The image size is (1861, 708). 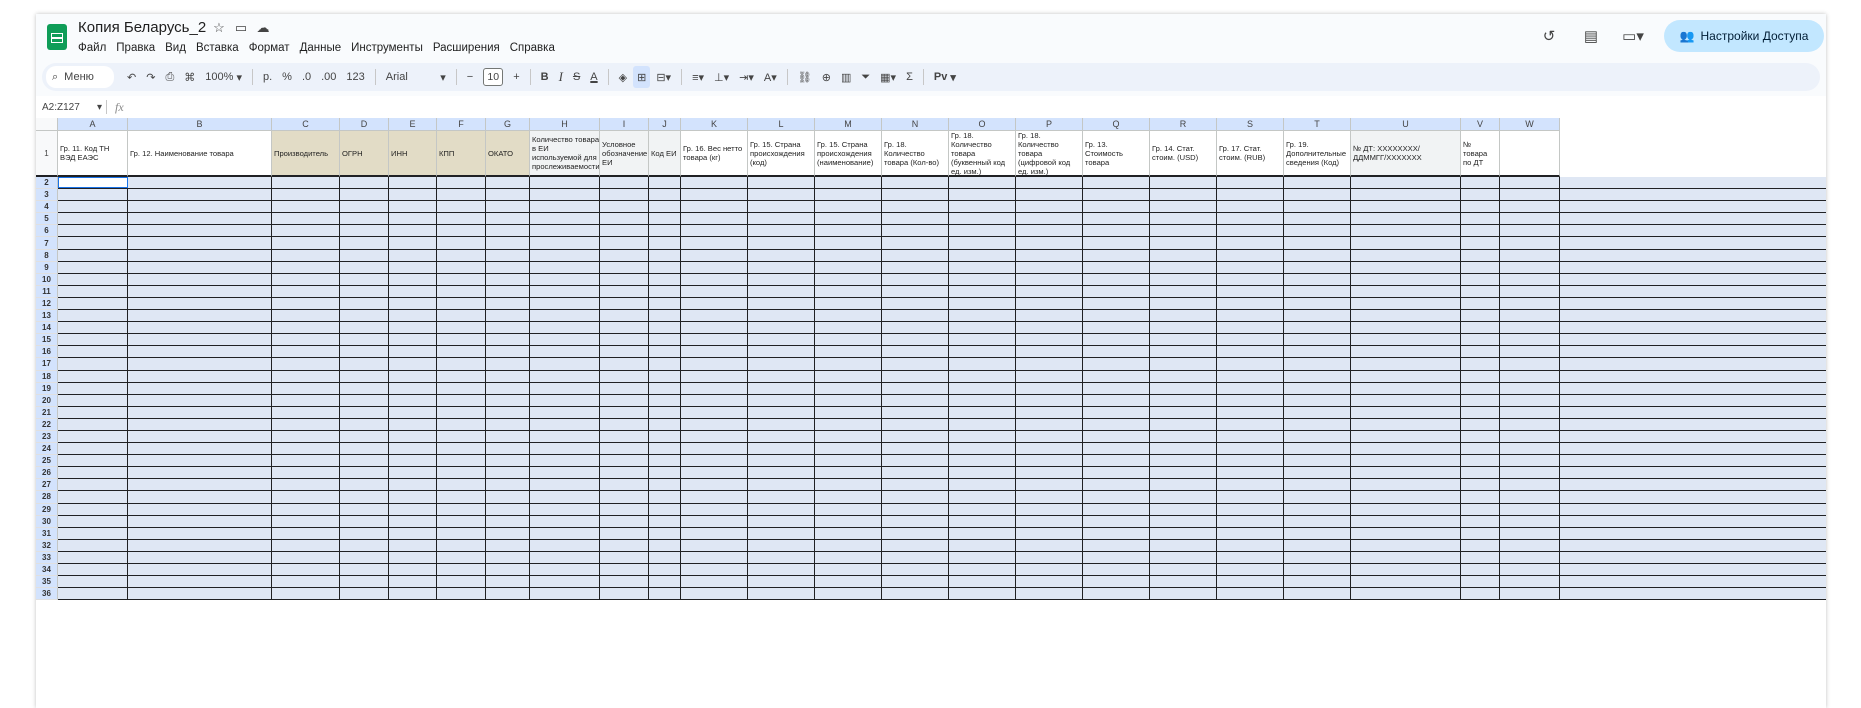 I want to click on row-number: 20, so click(x=47, y=400).